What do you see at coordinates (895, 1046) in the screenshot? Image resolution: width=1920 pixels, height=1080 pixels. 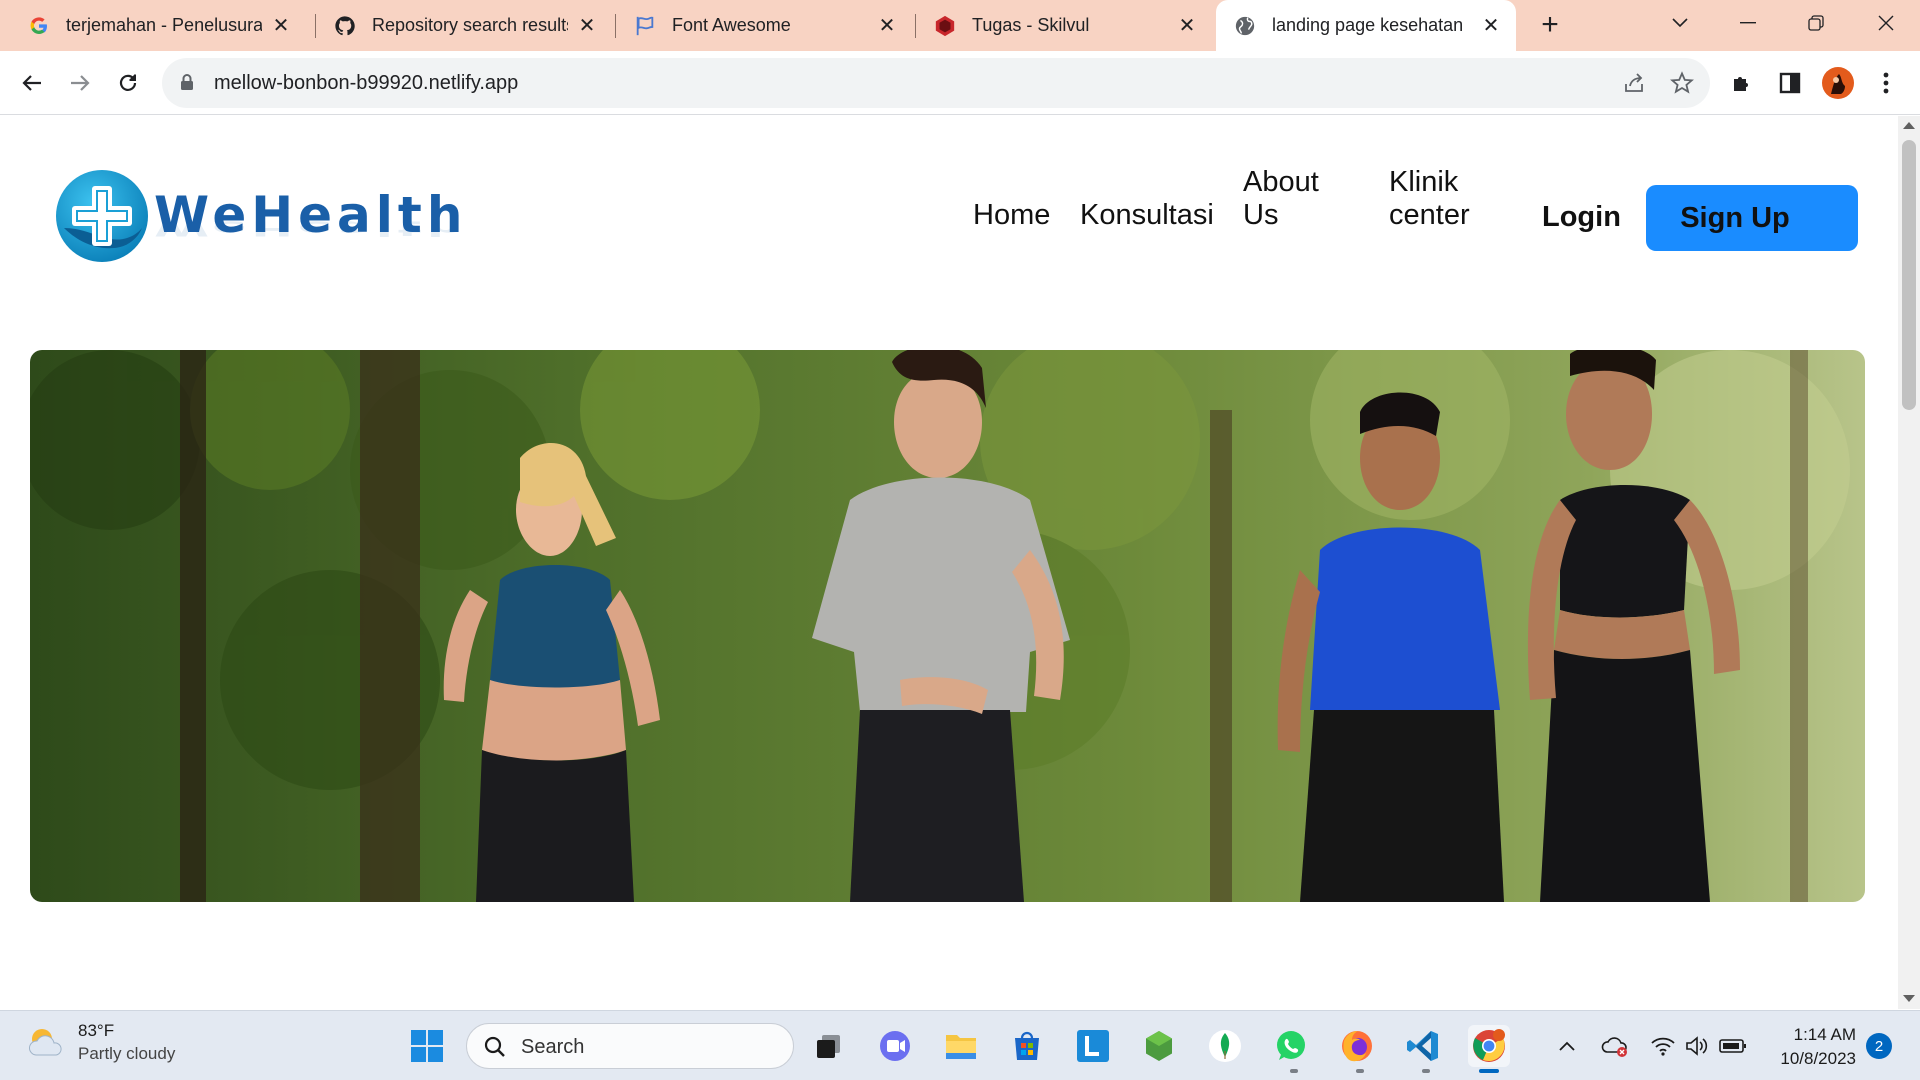 I see `teams-chat-icon` at bounding box center [895, 1046].